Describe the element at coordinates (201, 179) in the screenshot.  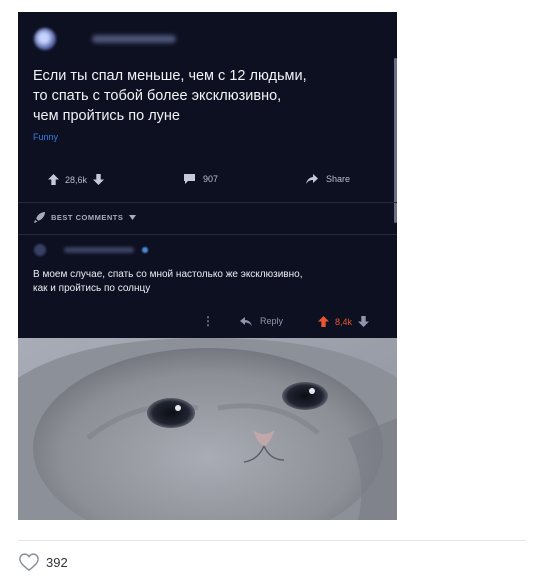
I see `post-comments-button: 907` at that location.